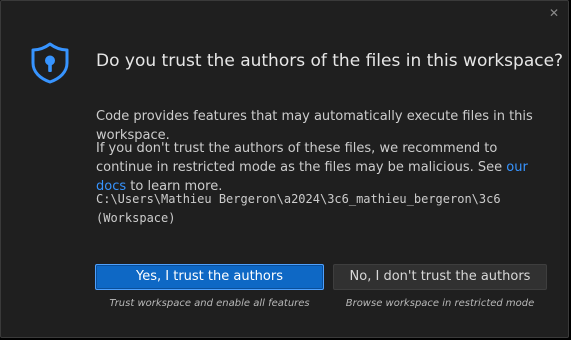 This screenshot has height=340, width=571. I want to click on close-icon: ✕, so click(554, 13).